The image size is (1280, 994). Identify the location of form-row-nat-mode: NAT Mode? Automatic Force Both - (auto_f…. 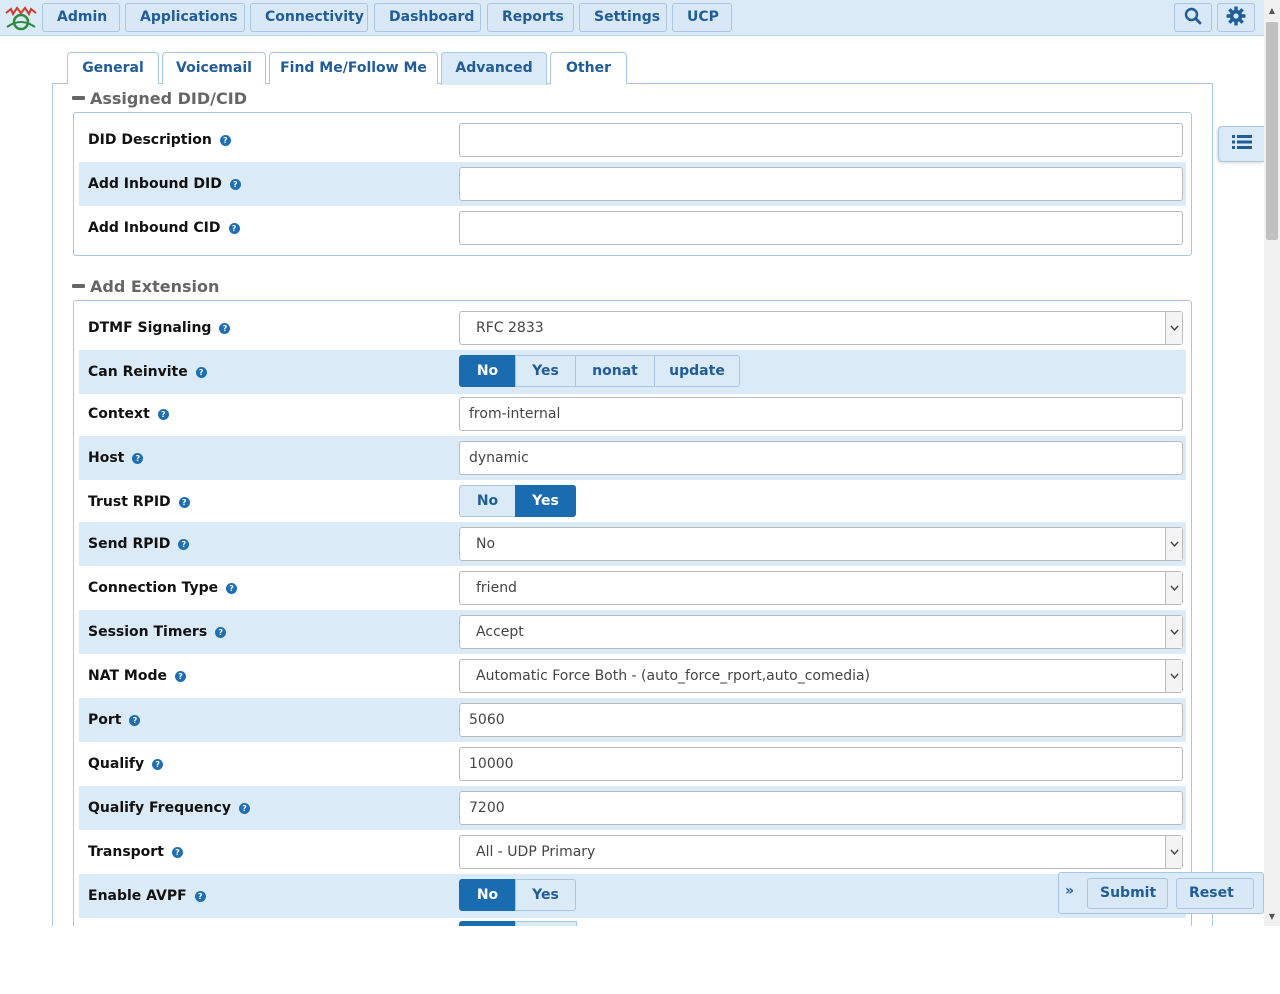
(632, 676).